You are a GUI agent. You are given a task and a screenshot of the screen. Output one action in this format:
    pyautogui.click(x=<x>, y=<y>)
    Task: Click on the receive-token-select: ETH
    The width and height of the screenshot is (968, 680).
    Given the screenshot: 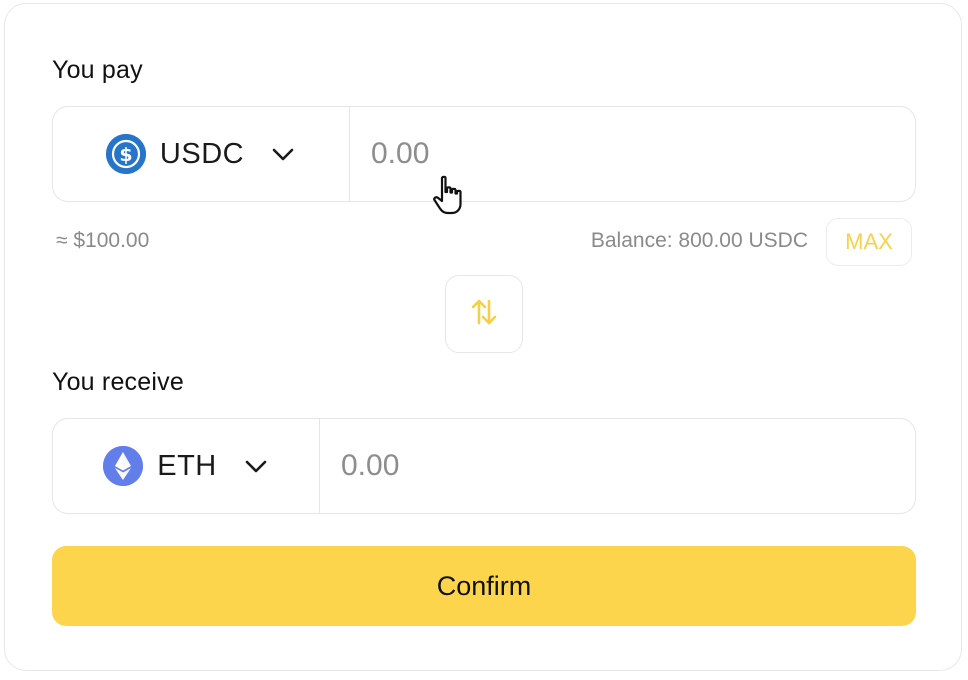 What is the action you would take?
    pyautogui.click(x=186, y=466)
    